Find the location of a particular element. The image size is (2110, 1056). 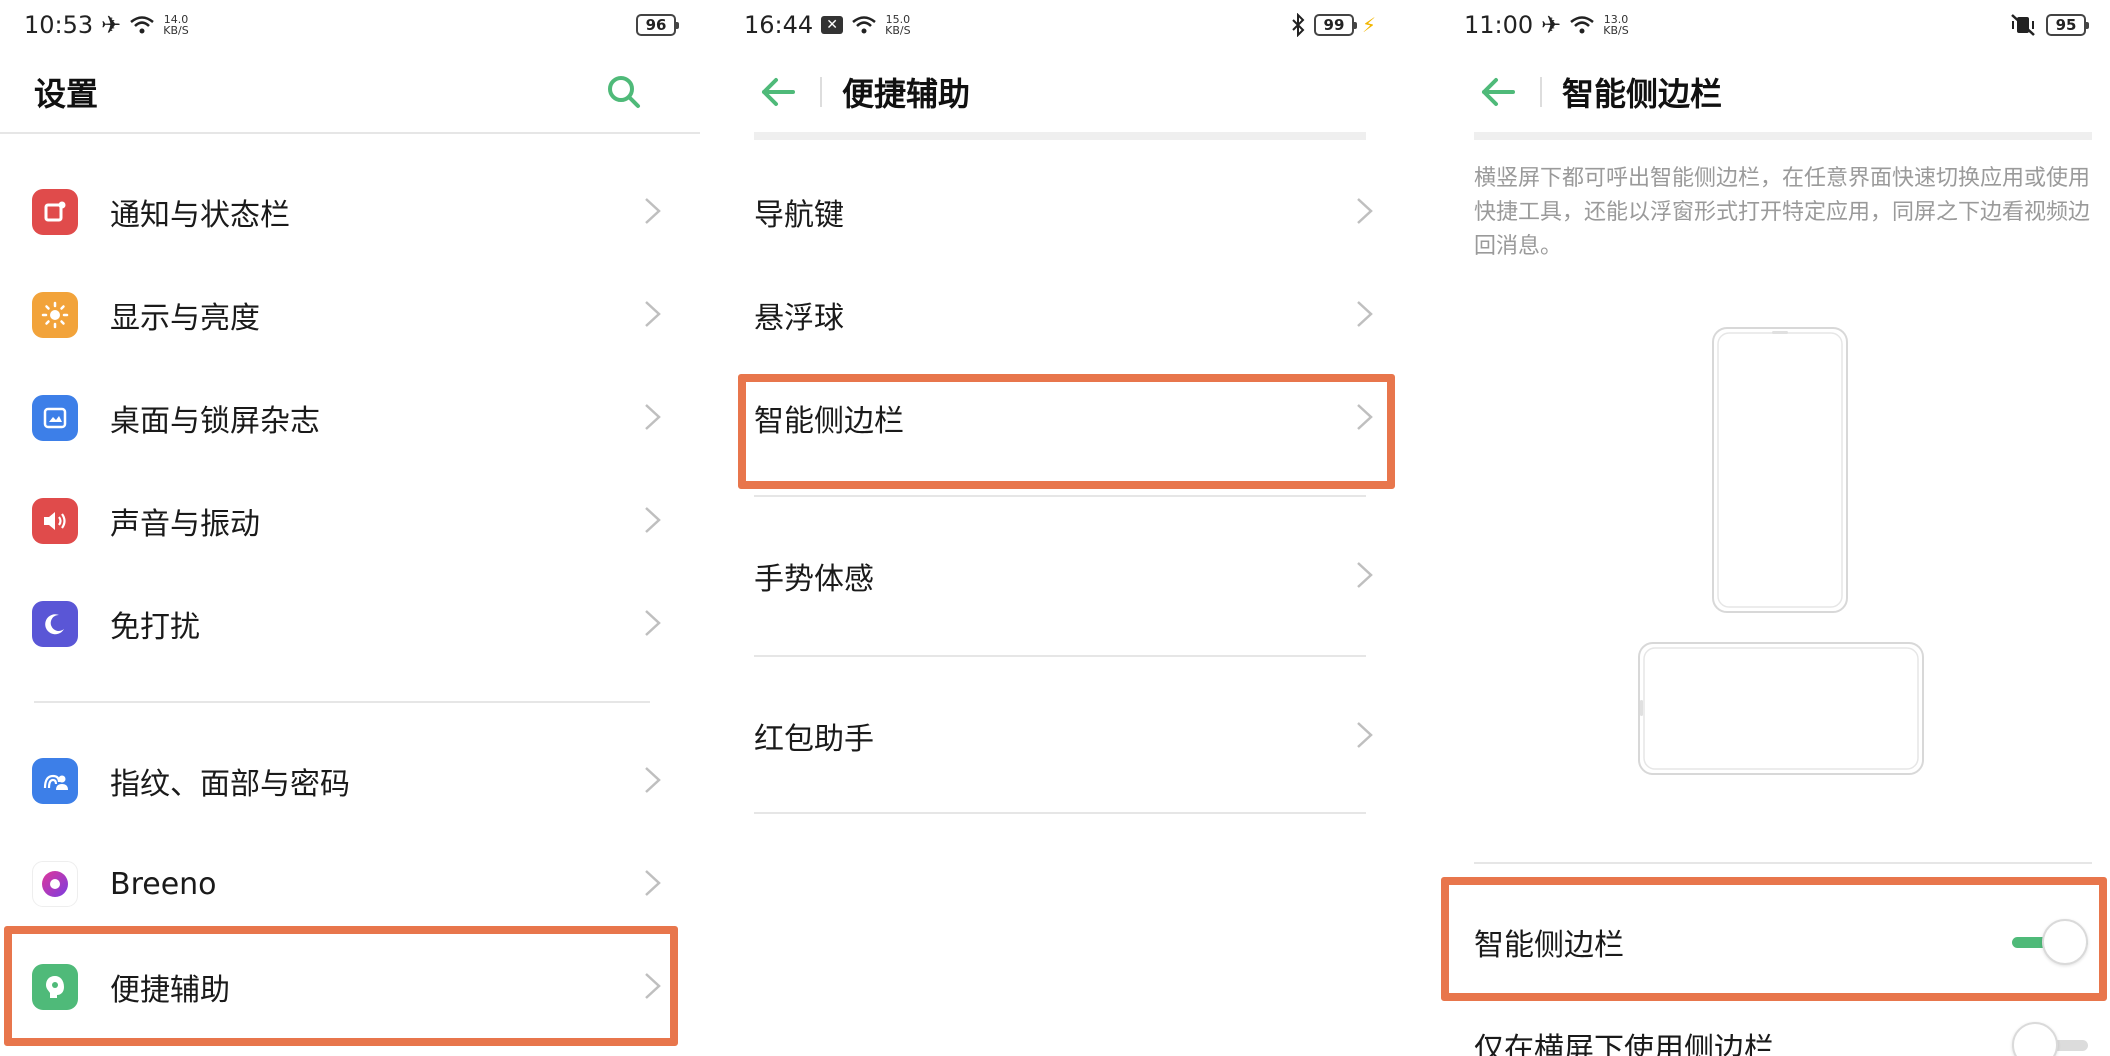

charging-icon: ⚡ is located at coordinates (1368, 25).